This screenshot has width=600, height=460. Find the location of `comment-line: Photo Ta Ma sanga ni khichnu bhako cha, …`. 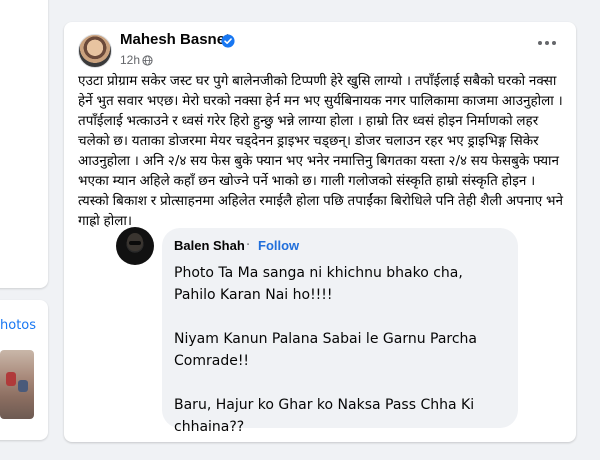

comment-line: Photo Ta Ma sanga ni khichnu bhako cha, … is located at coordinates (318, 284).